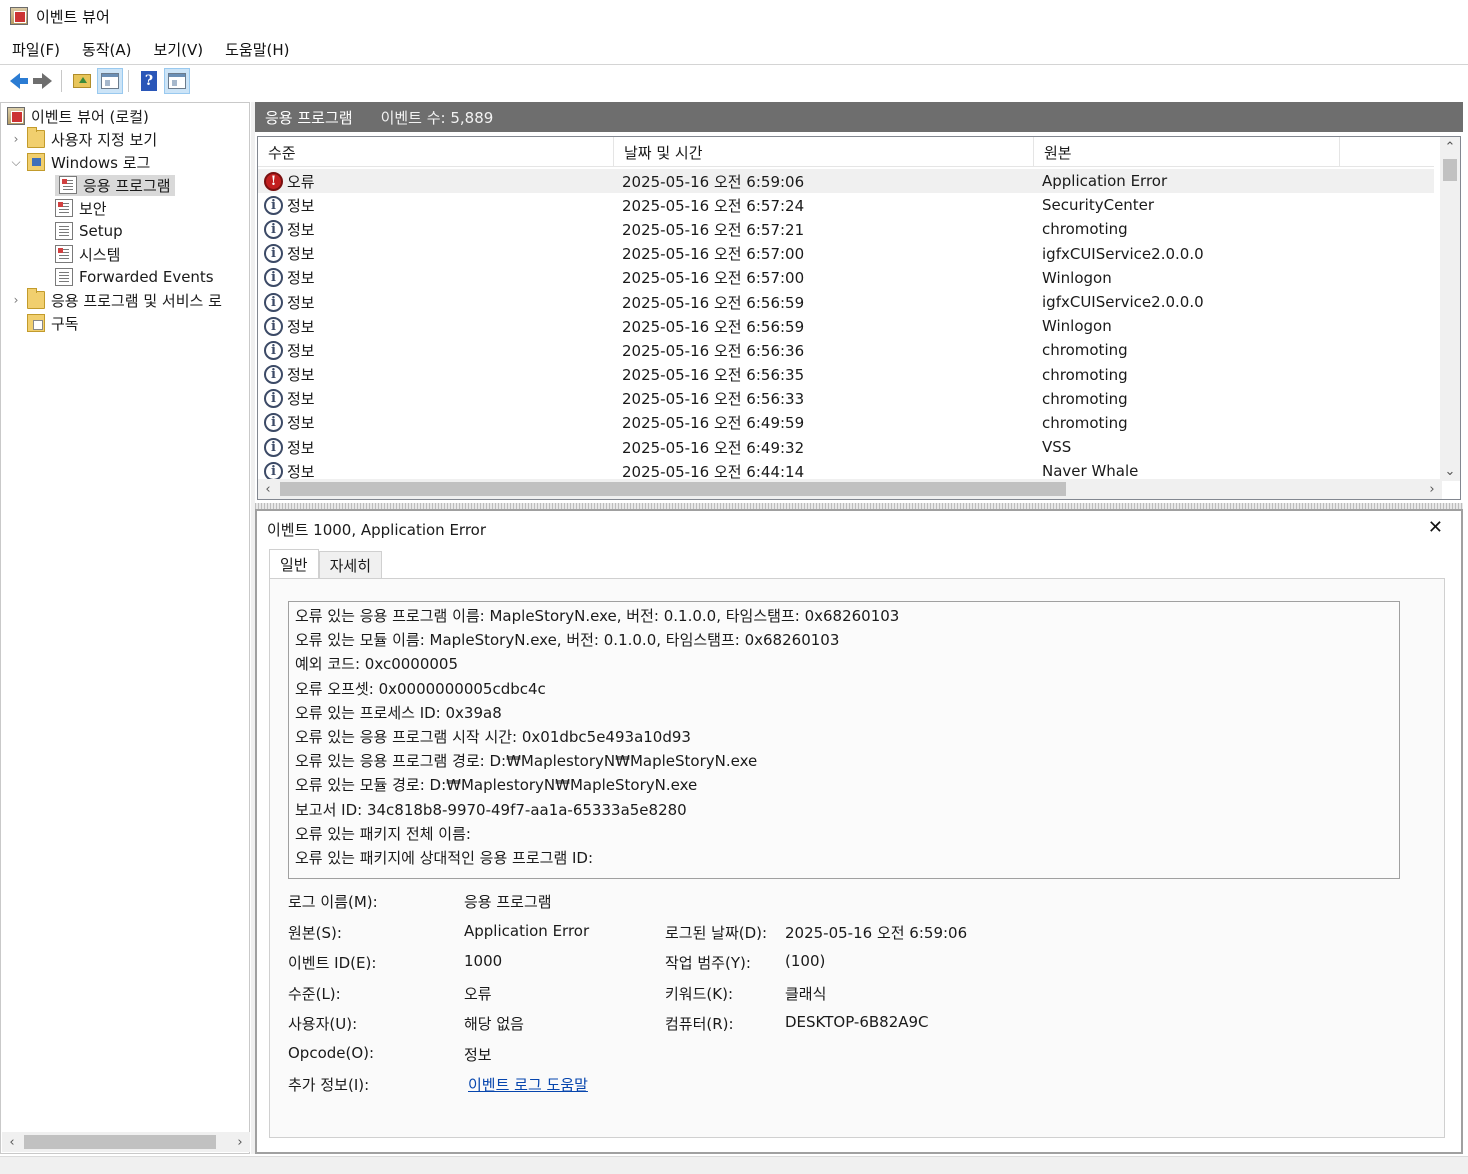 The height and width of the screenshot is (1174, 1468). I want to click on tree-item-security: 보안, so click(81, 208).